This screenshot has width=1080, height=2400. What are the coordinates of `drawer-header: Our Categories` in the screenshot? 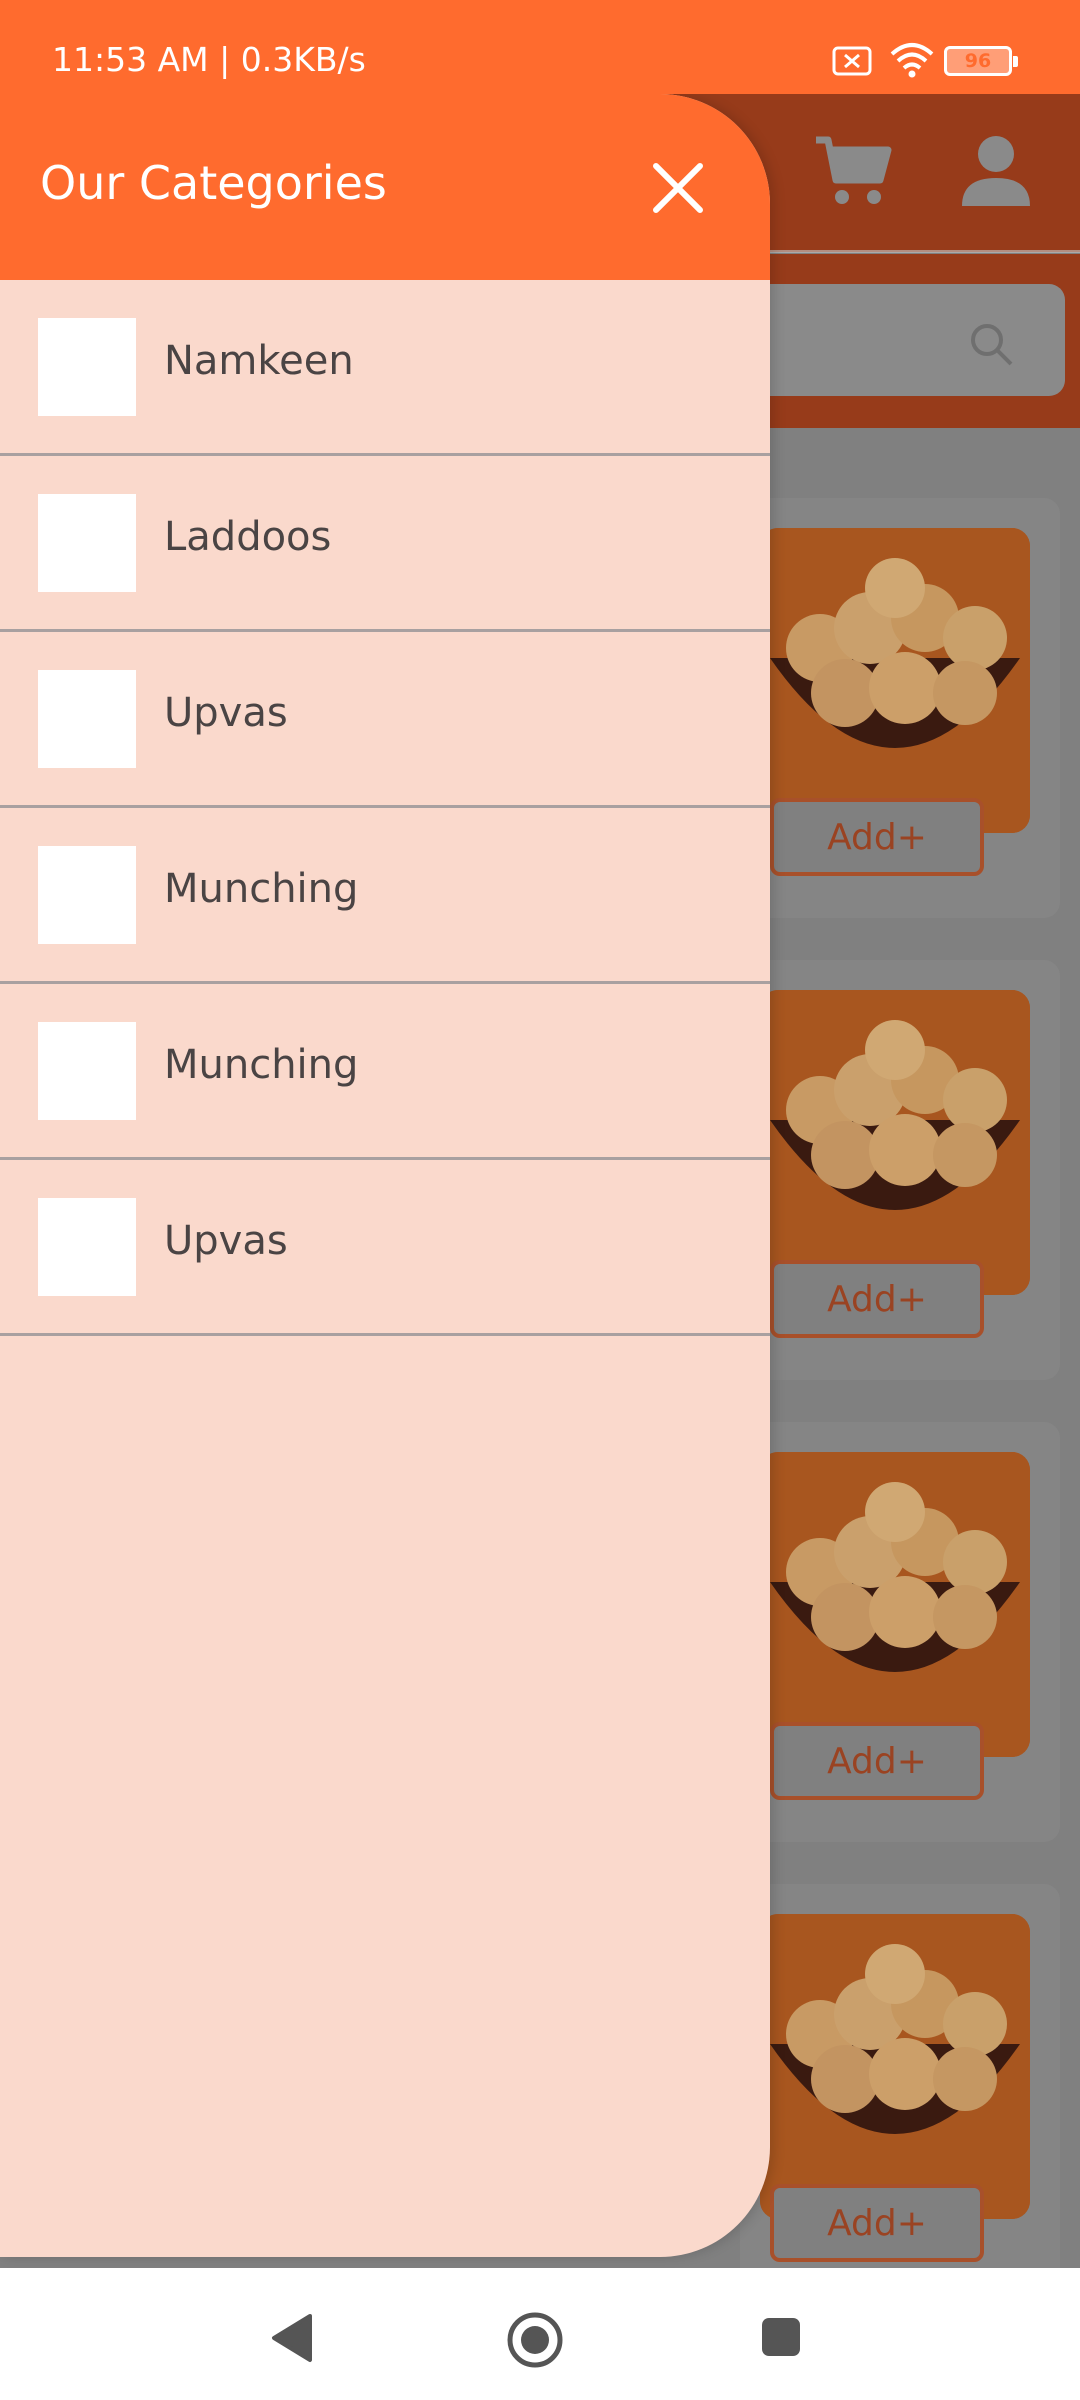 It's located at (385, 187).